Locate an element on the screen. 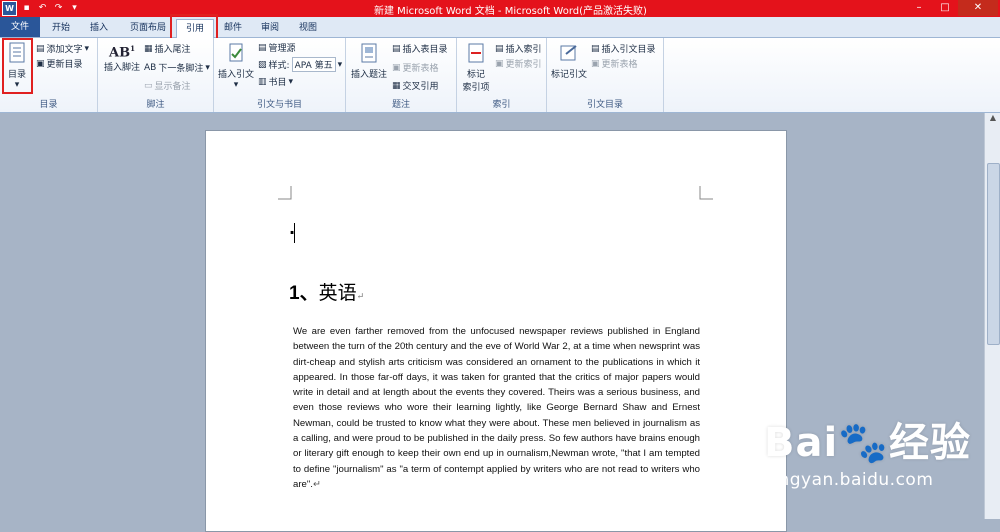 The image size is (1000, 532). footnote-icon: AB1 is located at coordinates (122, 52).